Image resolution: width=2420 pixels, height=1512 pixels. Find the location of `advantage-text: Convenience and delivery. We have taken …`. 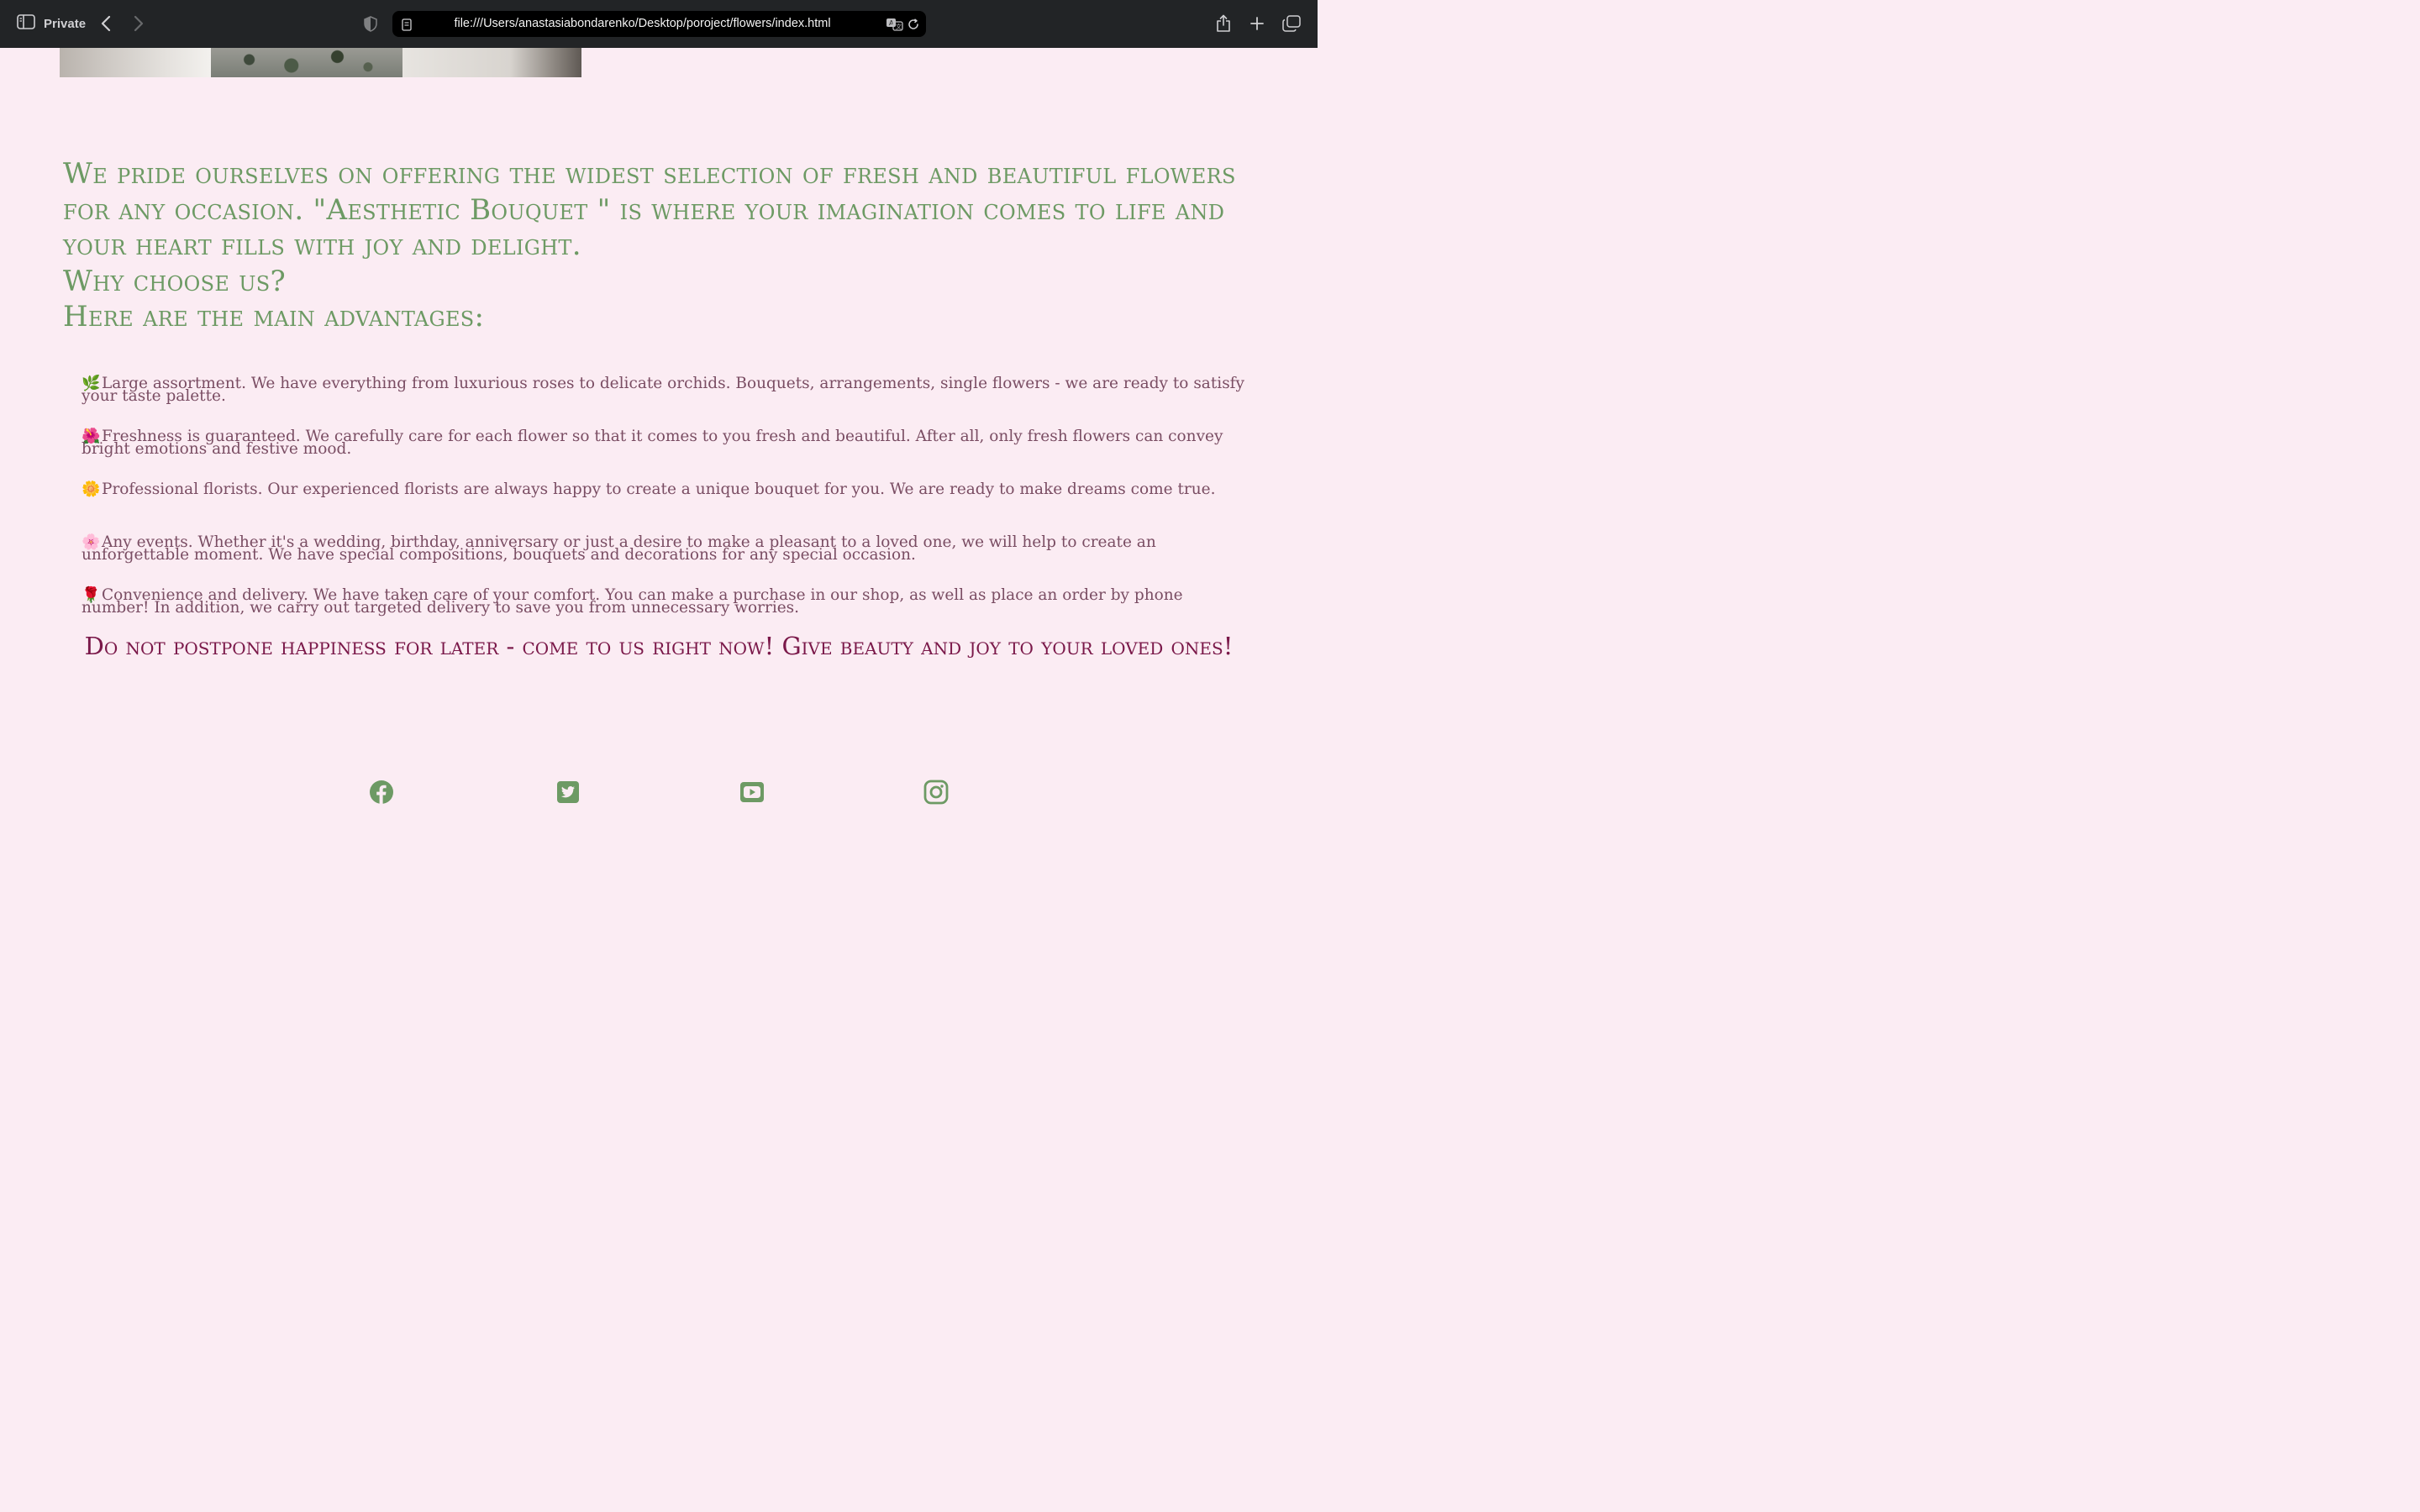

advantage-text: Convenience and delivery. We have taken … is located at coordinates (632, 601).